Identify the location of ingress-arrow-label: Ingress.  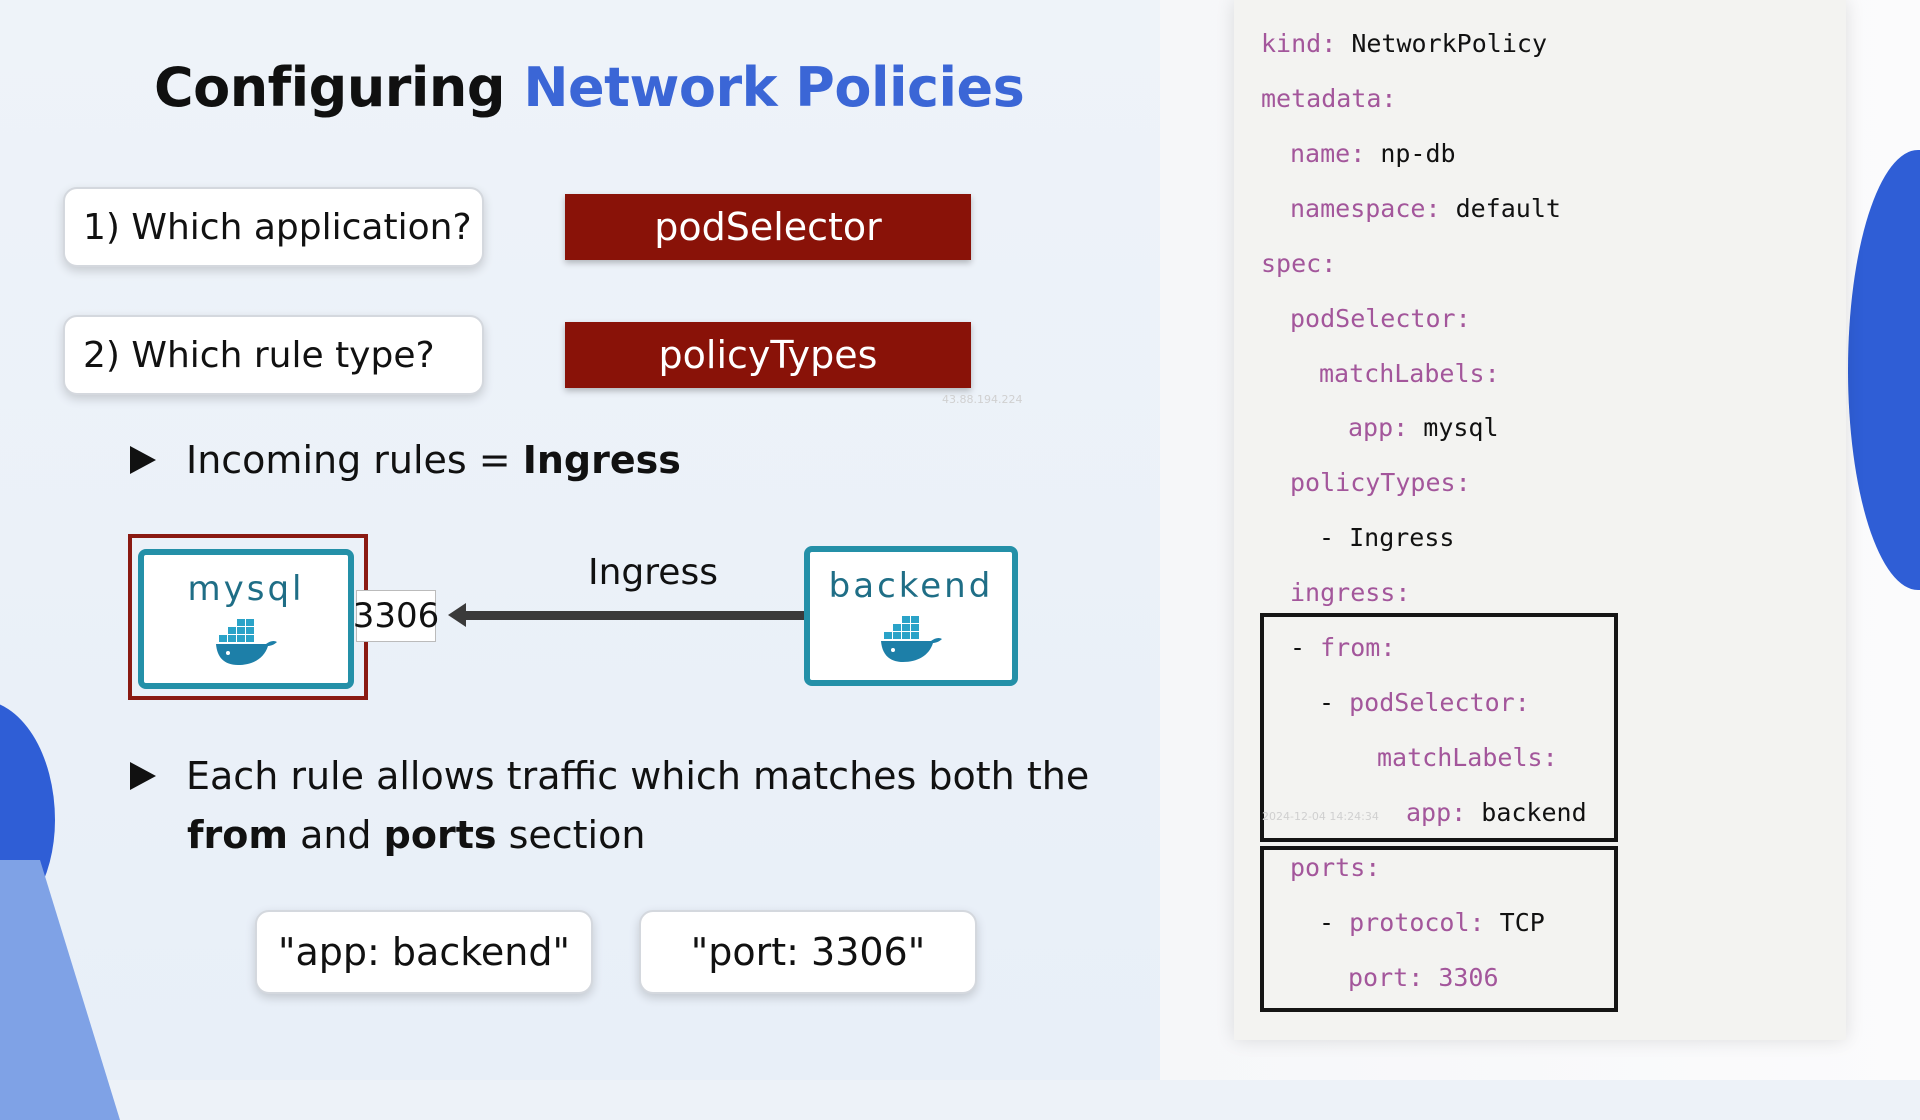
(653, 572).